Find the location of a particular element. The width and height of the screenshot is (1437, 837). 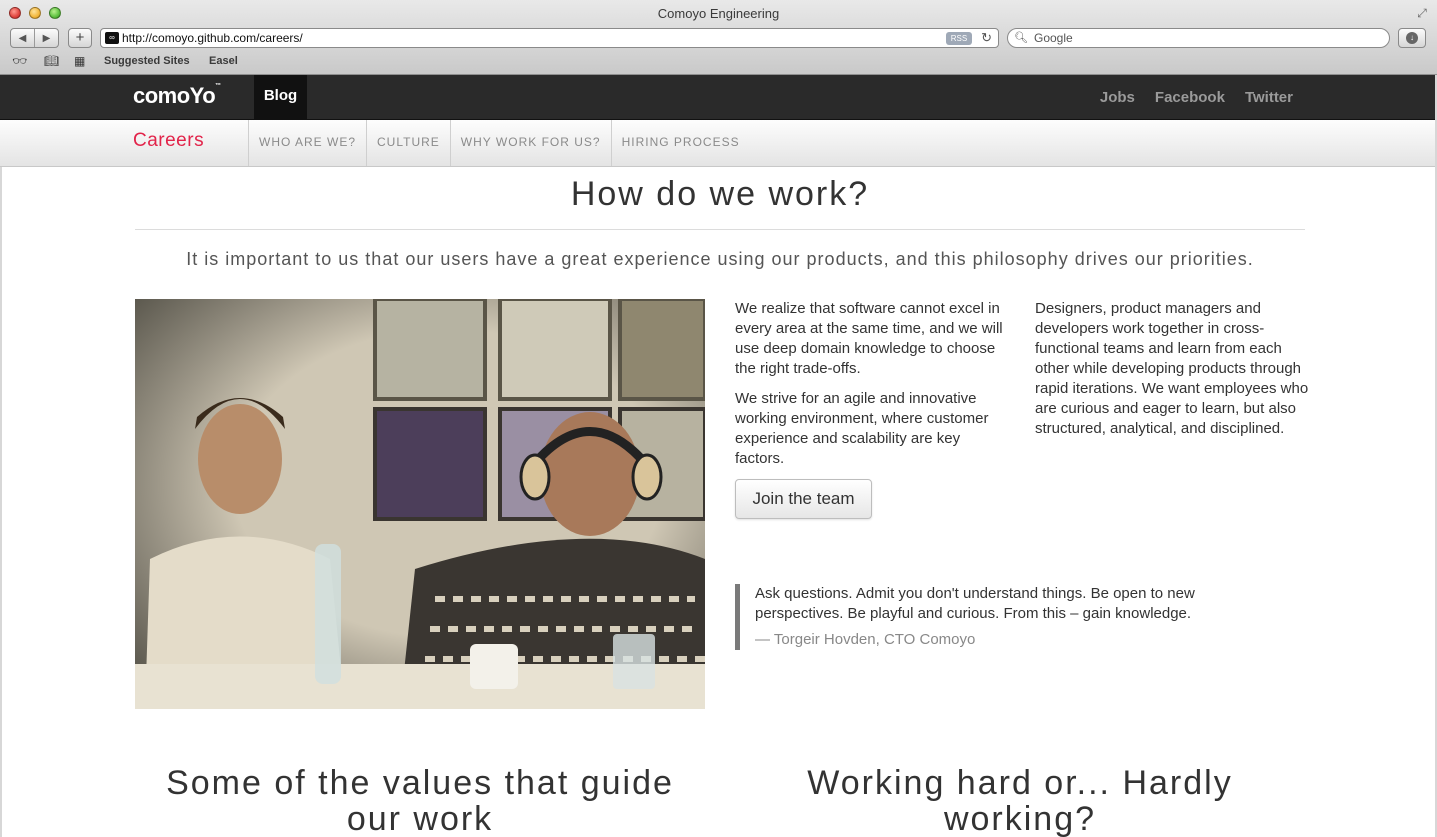

nav-twitter: Twitter is located at coordinates (1269, 97).